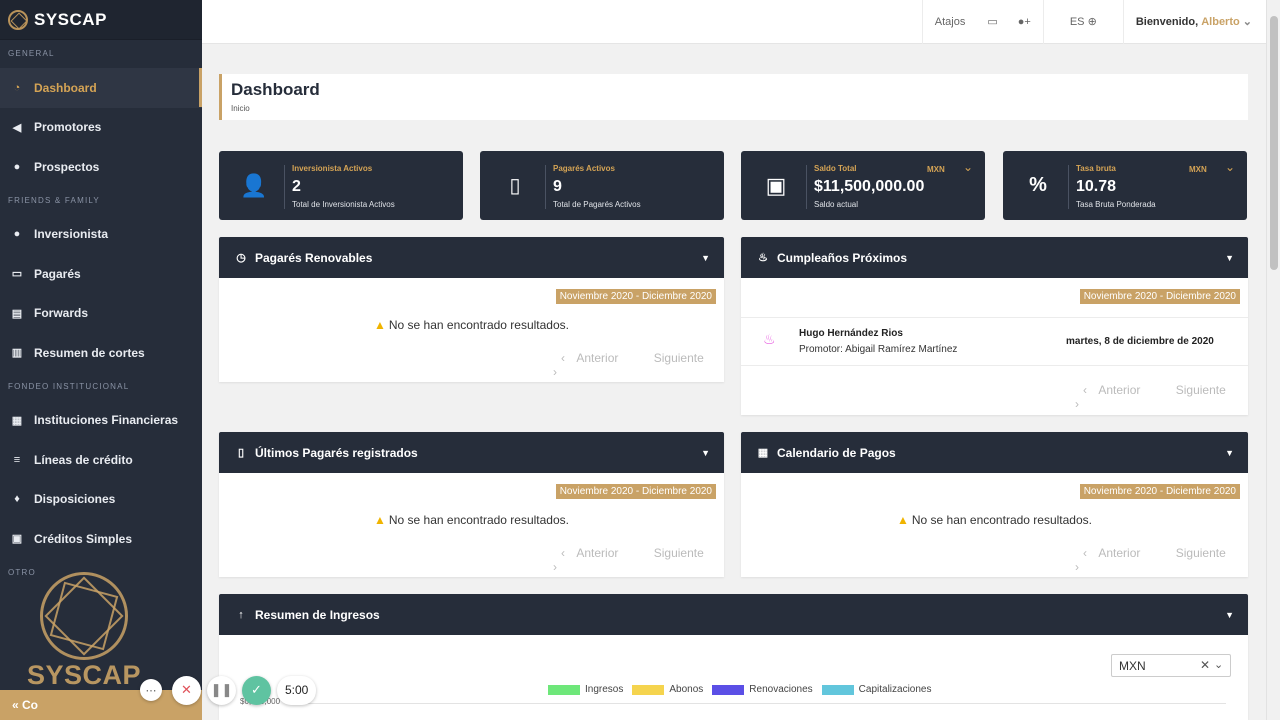 The image size is (1280, 720). What do you see at coordinates (781, 689) in the screenshot?
I see `legend-label: Renovaciones` at bounding box center [781, 689].